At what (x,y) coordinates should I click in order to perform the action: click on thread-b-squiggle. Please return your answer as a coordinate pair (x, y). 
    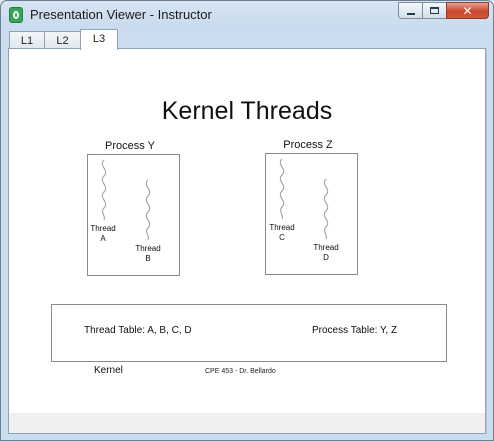
    Looking at the image, I should click on (148, 210).